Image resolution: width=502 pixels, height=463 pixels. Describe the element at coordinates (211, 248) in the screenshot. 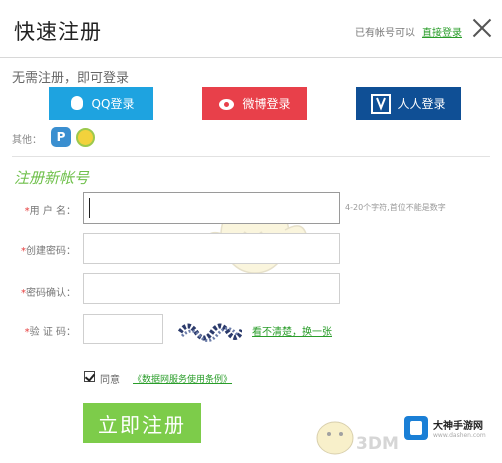

I see `password-input` at that location.